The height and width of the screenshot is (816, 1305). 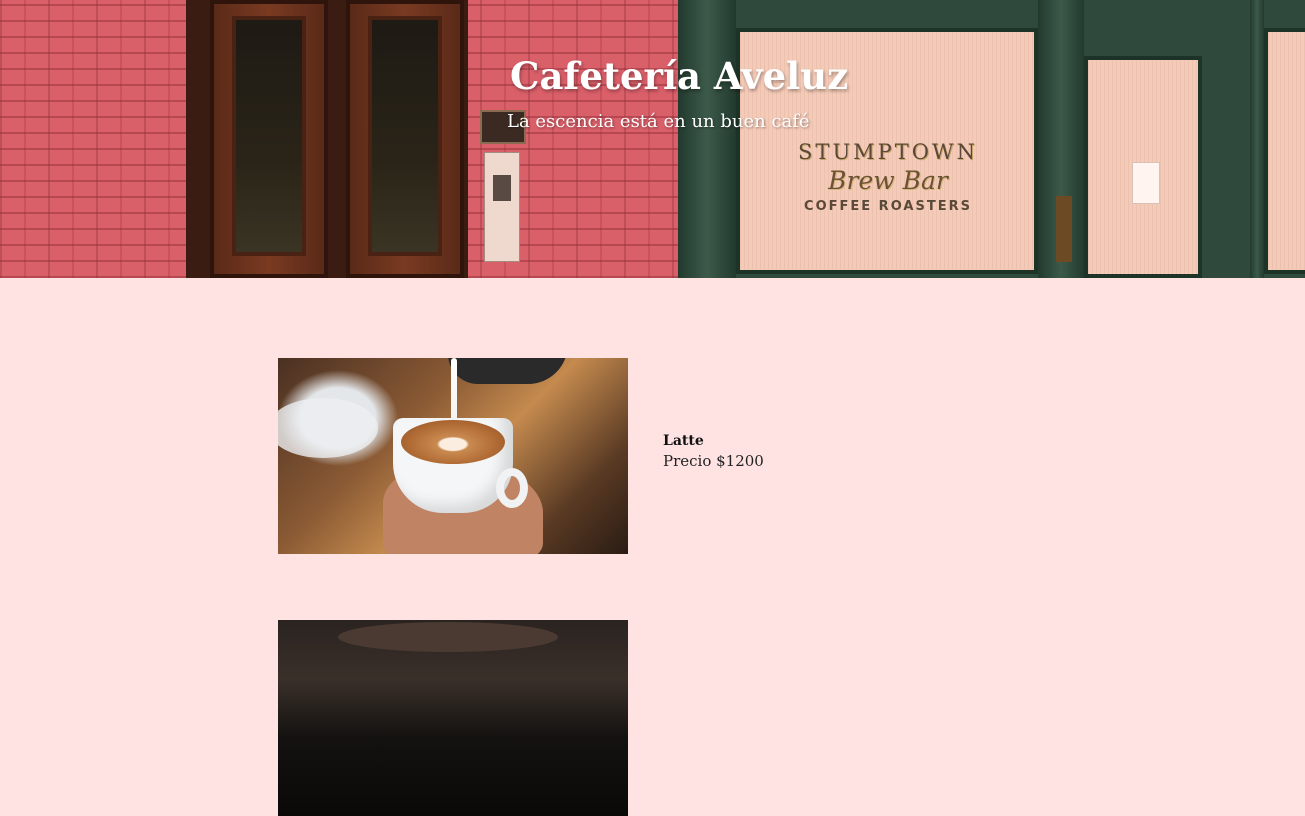 What do you see at coordinates (683, 441) in the screenshot?
I see `product-name: Latte` at bounding box center [683, 441].